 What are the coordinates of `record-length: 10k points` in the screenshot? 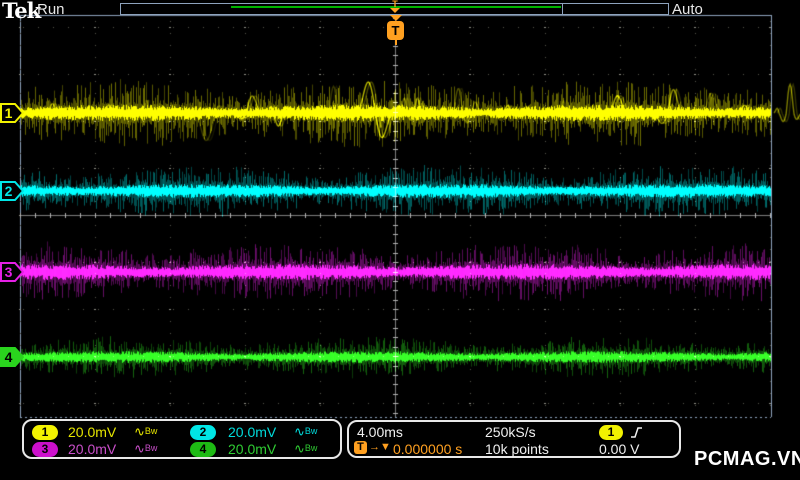 It's located at (517, 449).